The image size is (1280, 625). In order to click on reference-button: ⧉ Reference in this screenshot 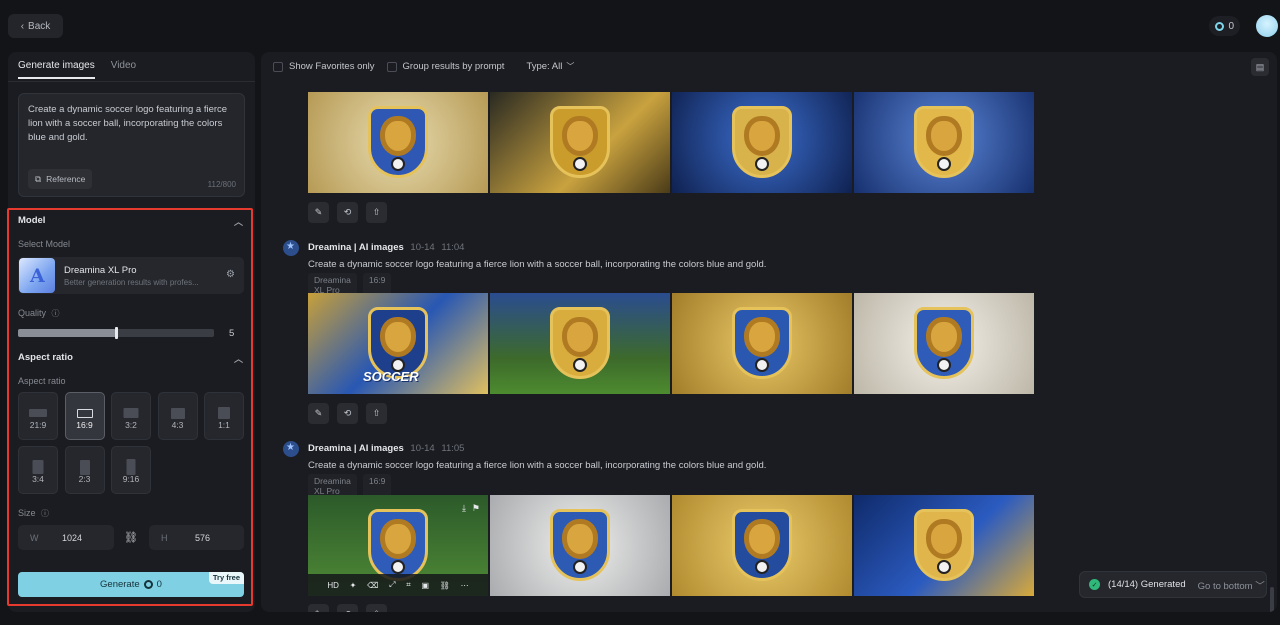, I will do `click(60, 179)`.